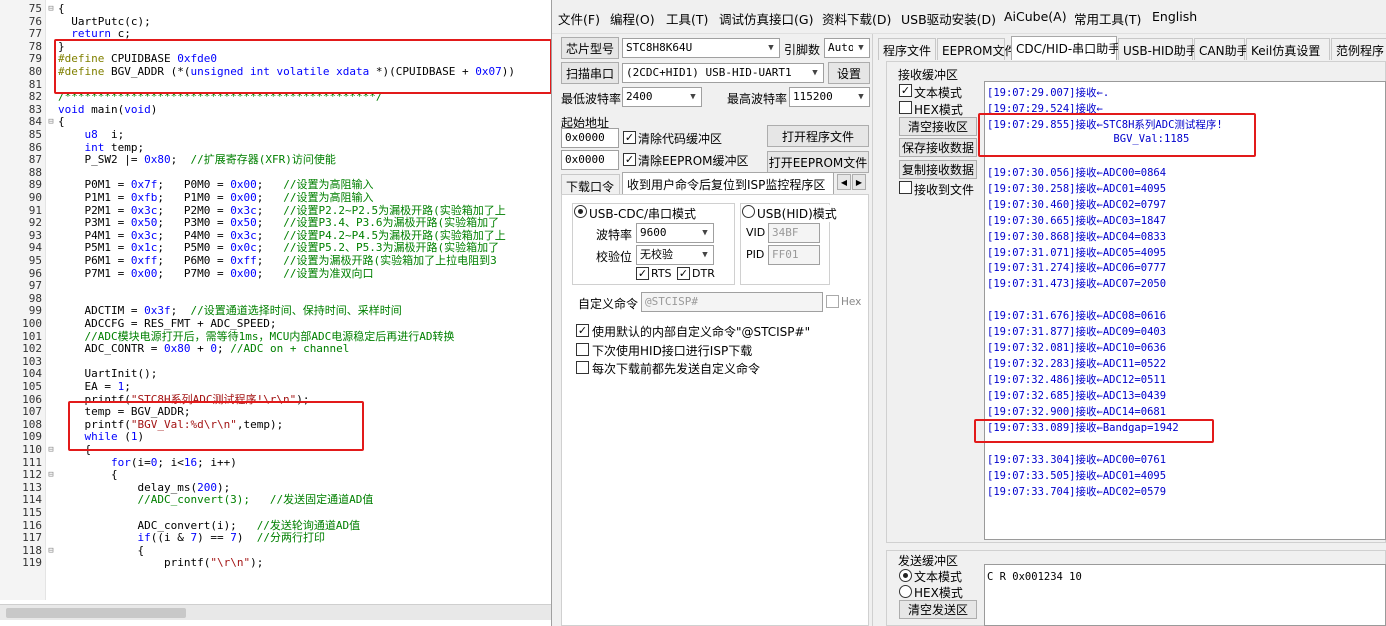  What do you see at coordinates (590, 73) in the screenshot?
I see `scan-port-button: 扫描串口` at bounding box center [590, 73].